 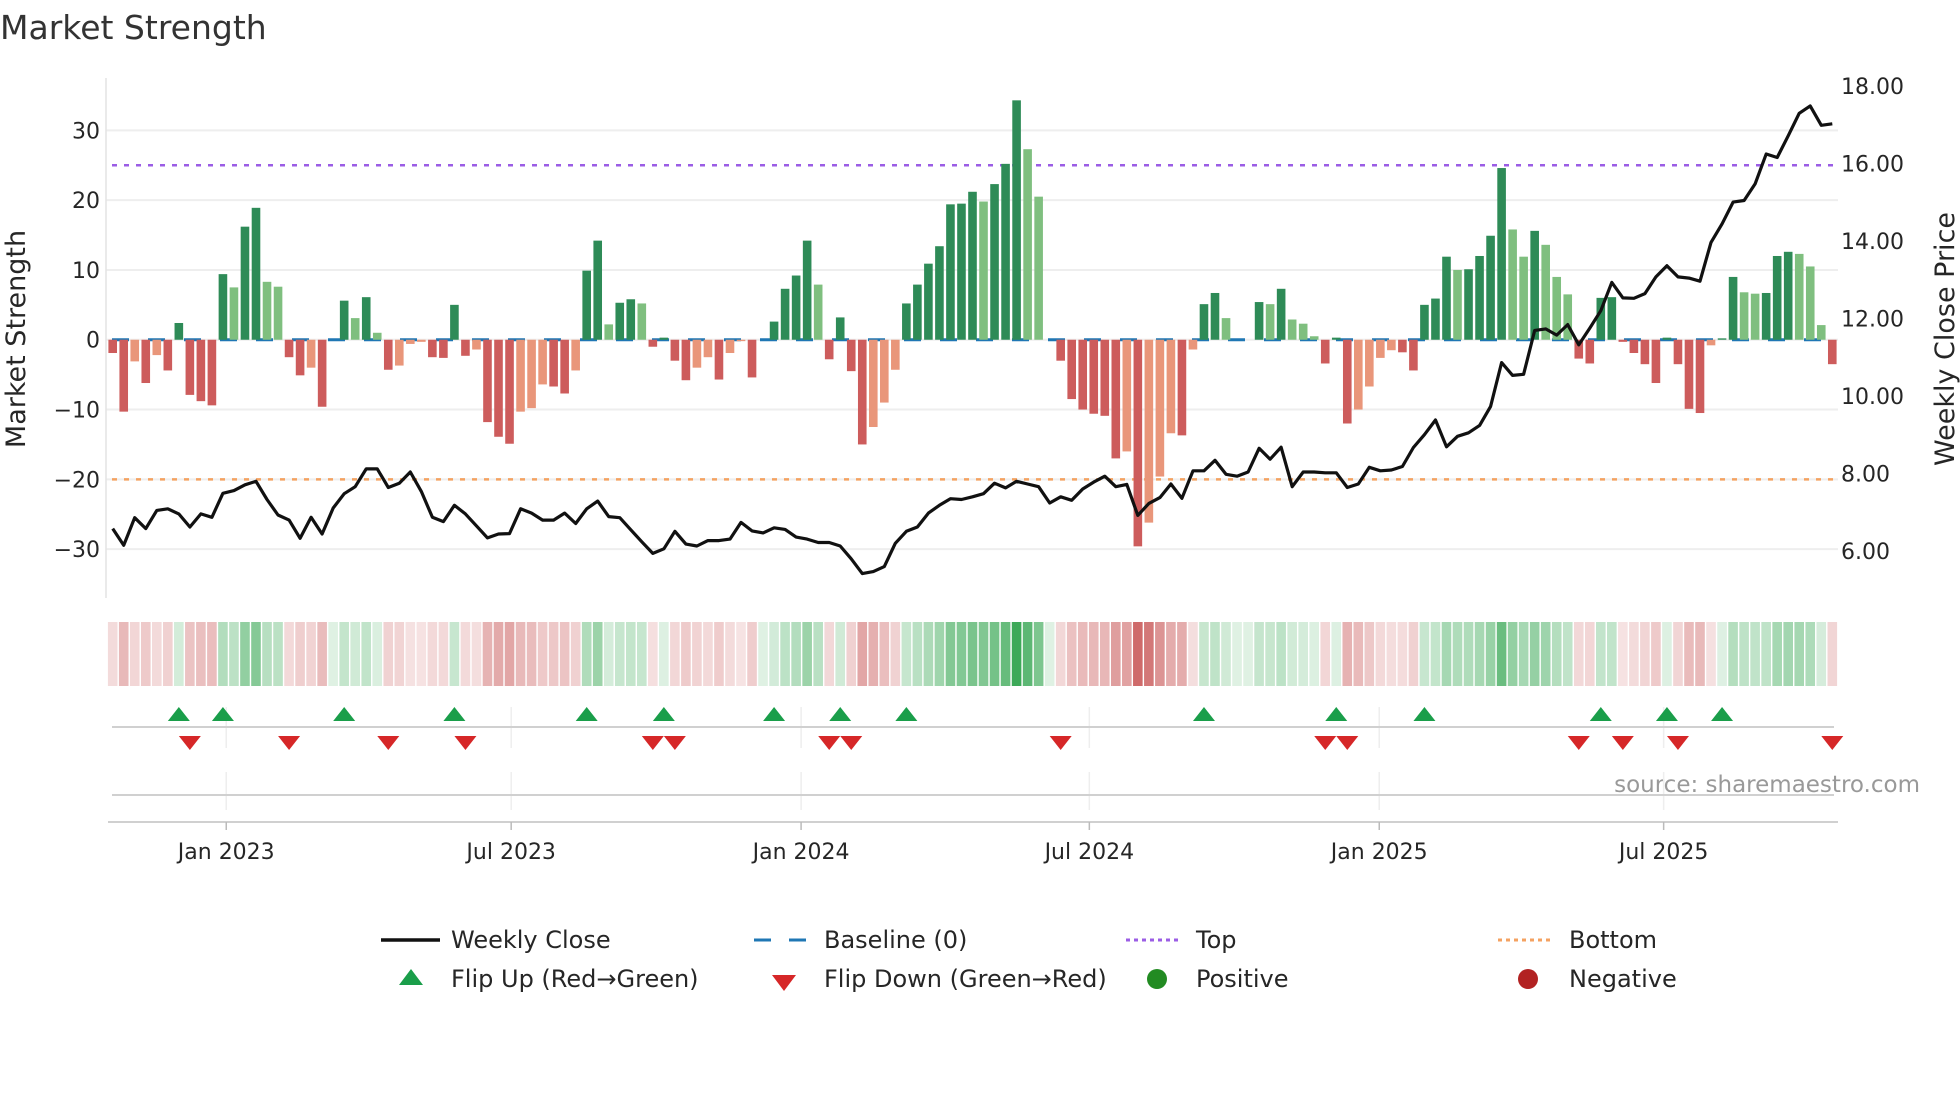 I want to click on y2-tick-label: 16.00, so click(x=1872, y=164).